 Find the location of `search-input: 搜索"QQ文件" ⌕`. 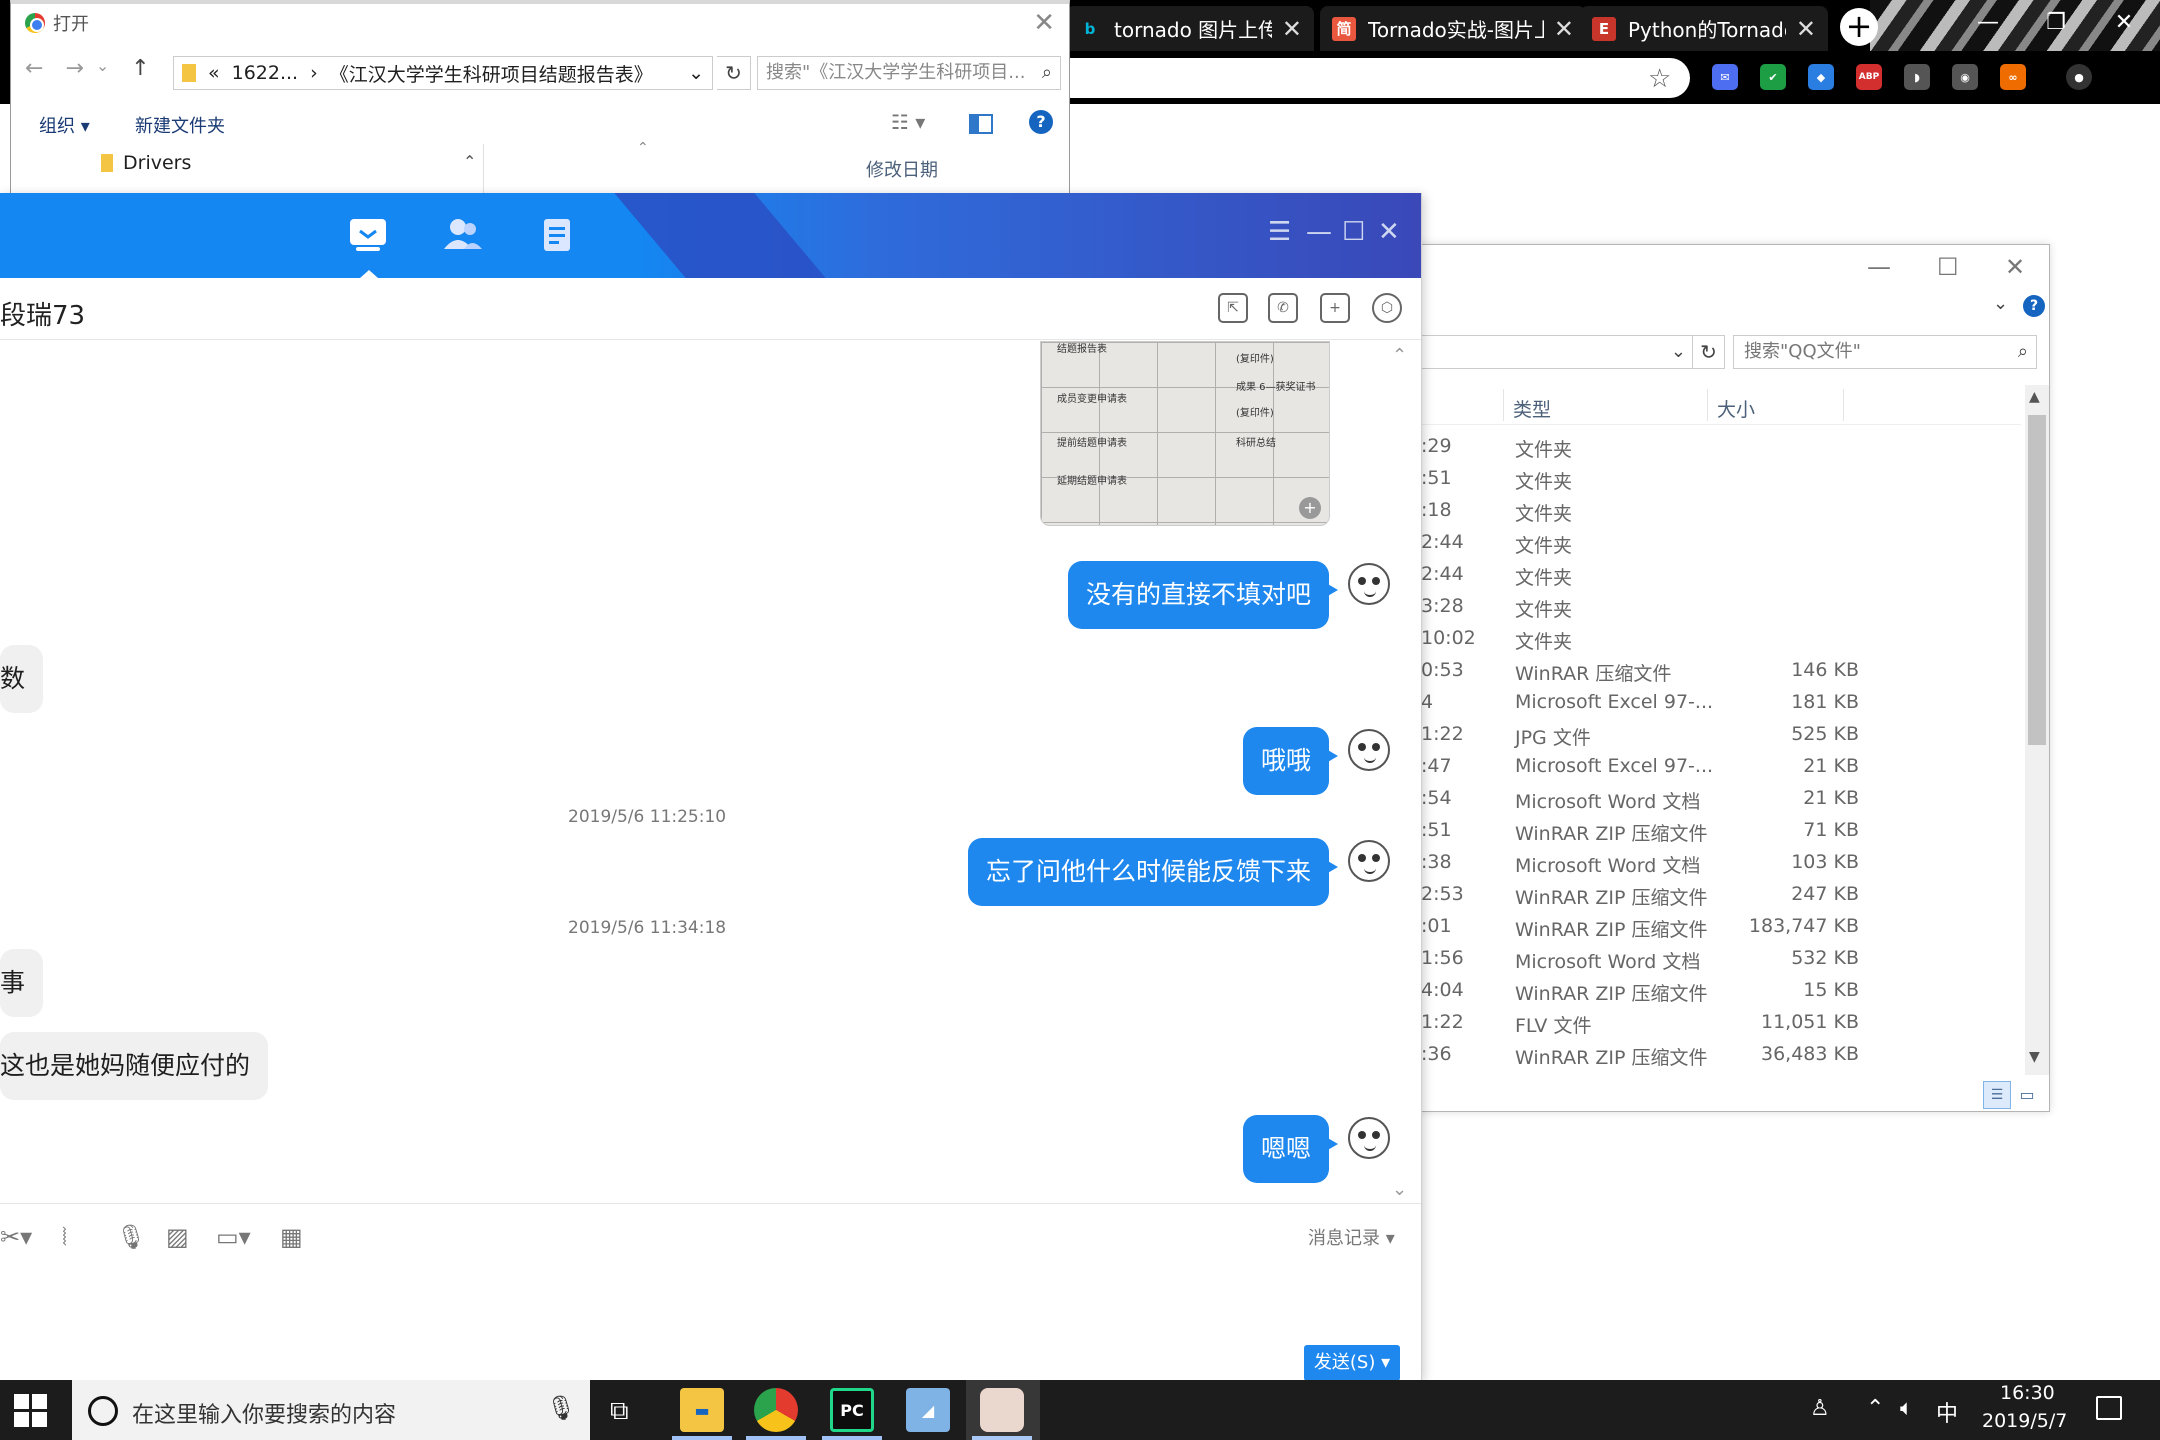

search-input: 搜索"QQ文件" ⌕ is located at coordinates (1885, 352).